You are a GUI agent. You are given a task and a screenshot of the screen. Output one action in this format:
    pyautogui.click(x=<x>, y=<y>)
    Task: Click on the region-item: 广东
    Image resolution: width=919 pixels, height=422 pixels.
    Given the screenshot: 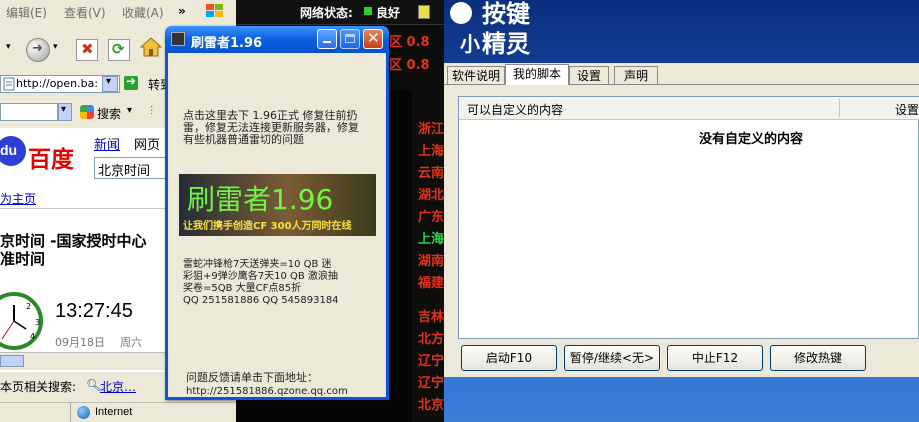 What is the action you would take?
    pyautogui.click(x=431, y=217)
    